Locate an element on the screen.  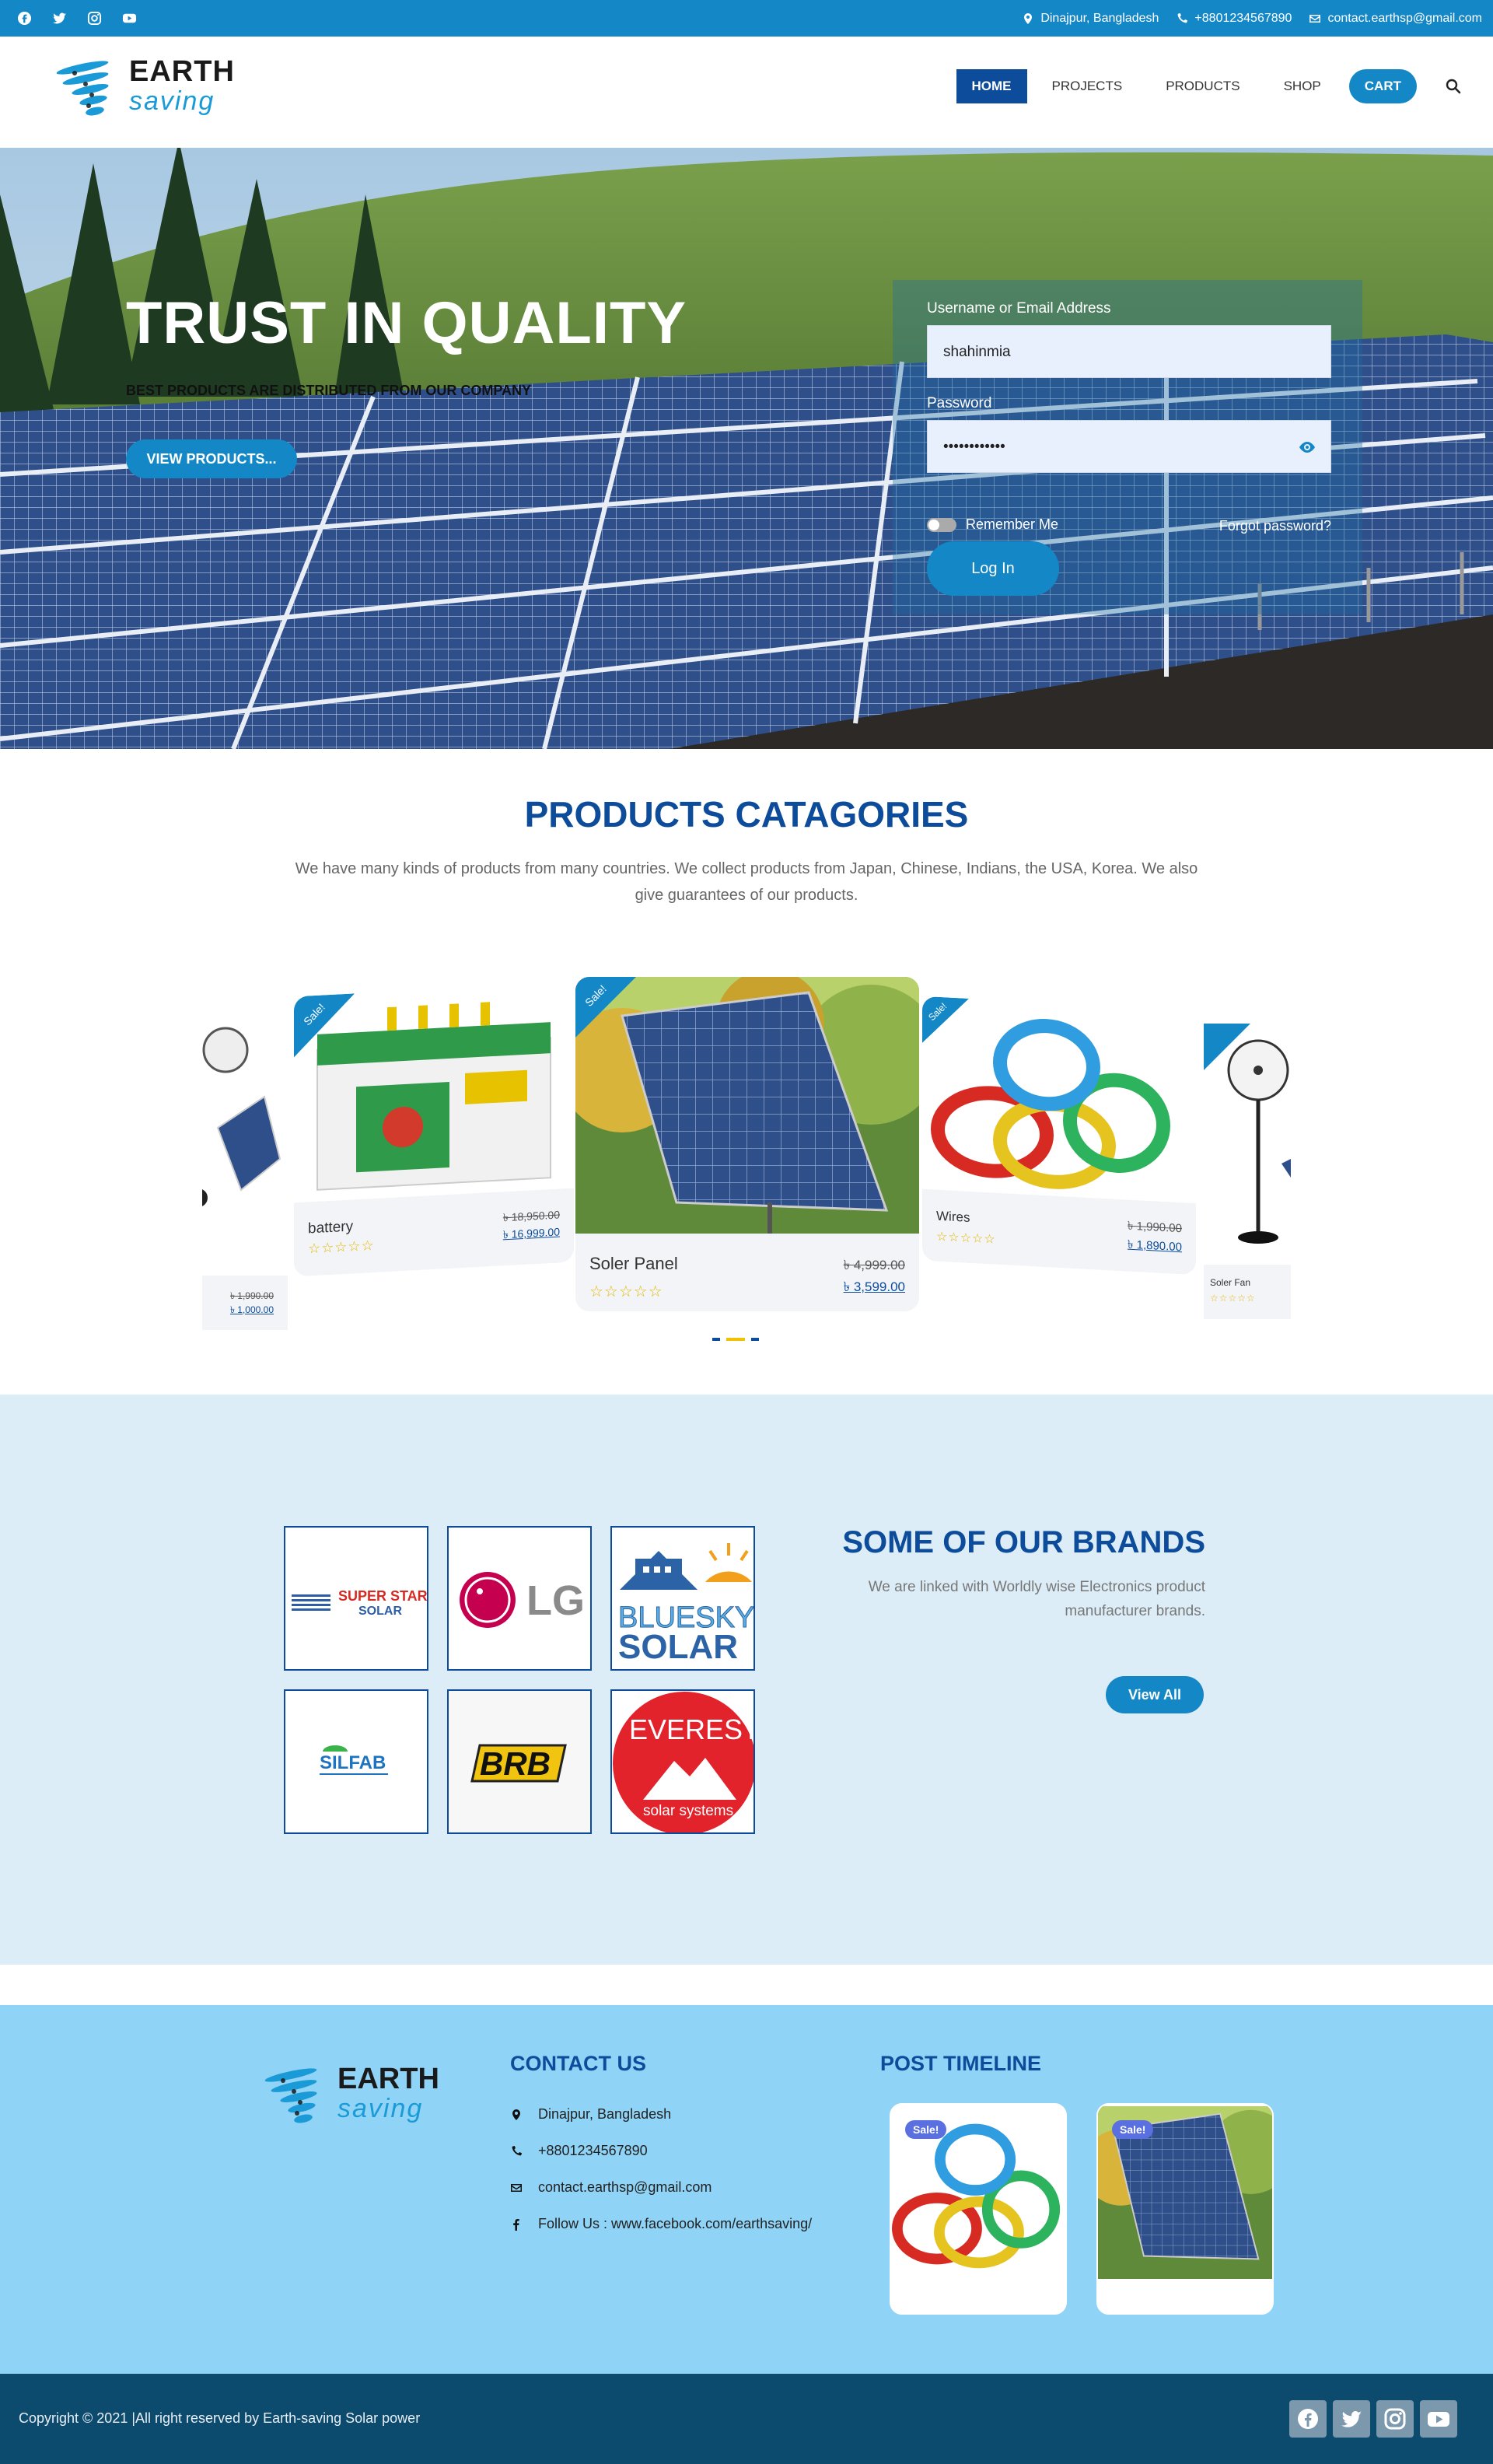
timeline-post-solar-panel: Sale! is located at coordinates (1185, 2209).